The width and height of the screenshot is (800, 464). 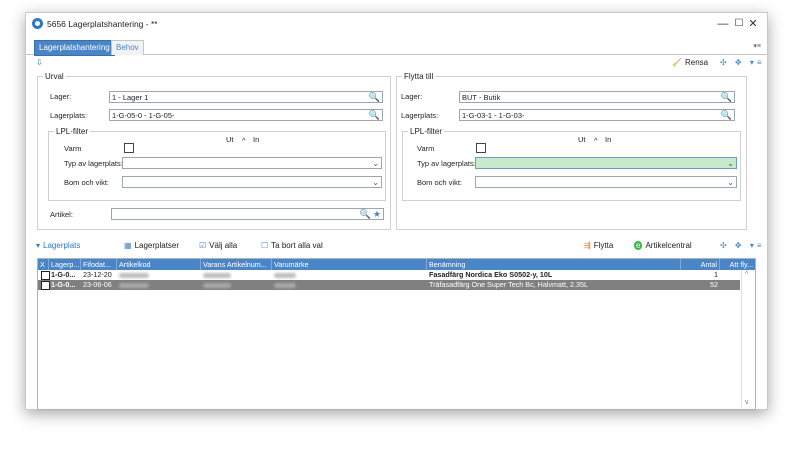 I want to click on rensa-button: 🧹 Rensa, so click(x=690, y=62).